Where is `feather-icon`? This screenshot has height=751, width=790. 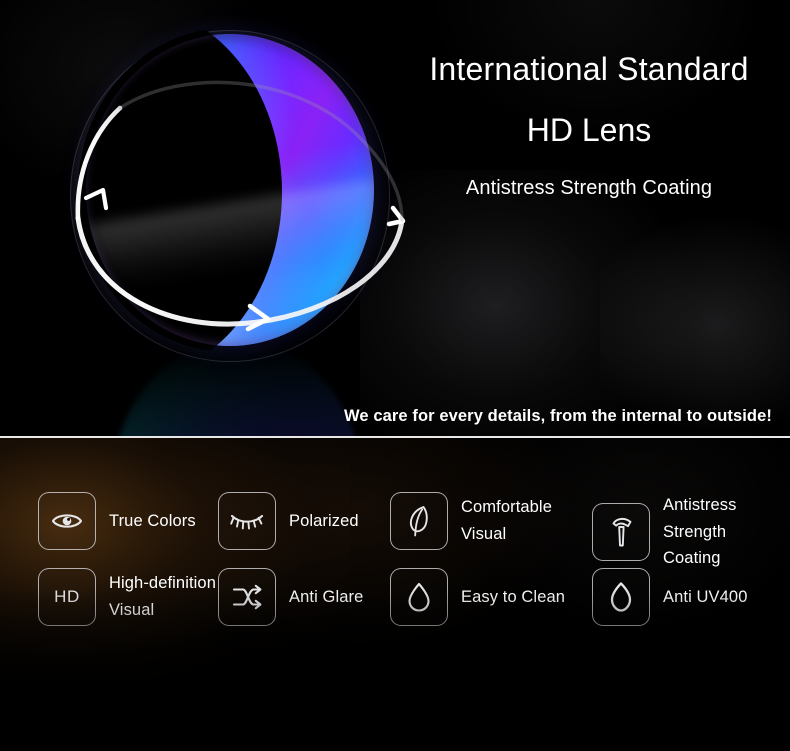 feather-icon is located at coordinates (419, 521).